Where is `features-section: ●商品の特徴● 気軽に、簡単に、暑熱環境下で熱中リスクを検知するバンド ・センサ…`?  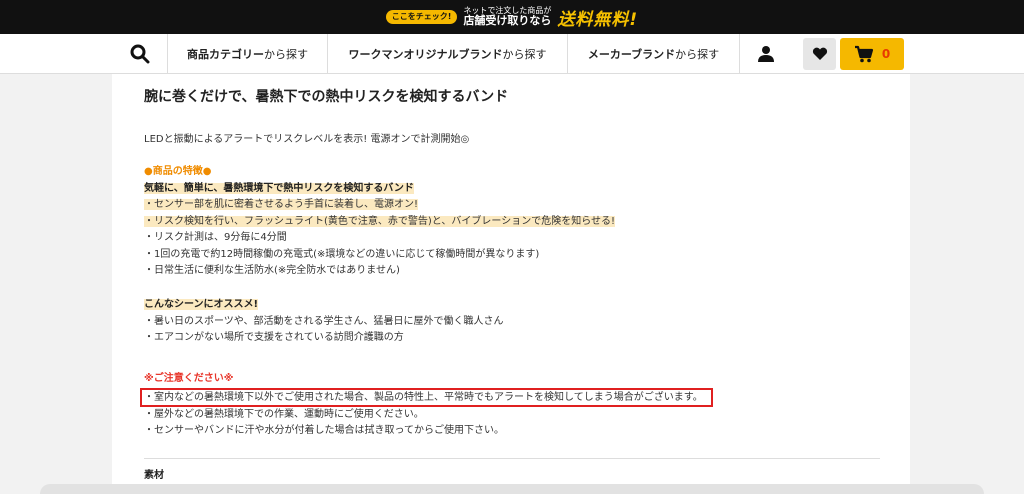 features-section: ●商品の特徴● 気軽に、簡単に、暑熱環境下で熱中リスクを検知するバンド ・センサ… is located at coordinates (380, 222).